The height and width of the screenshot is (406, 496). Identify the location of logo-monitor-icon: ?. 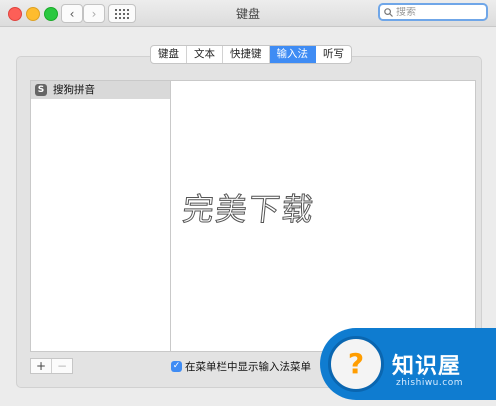
(356, 364).